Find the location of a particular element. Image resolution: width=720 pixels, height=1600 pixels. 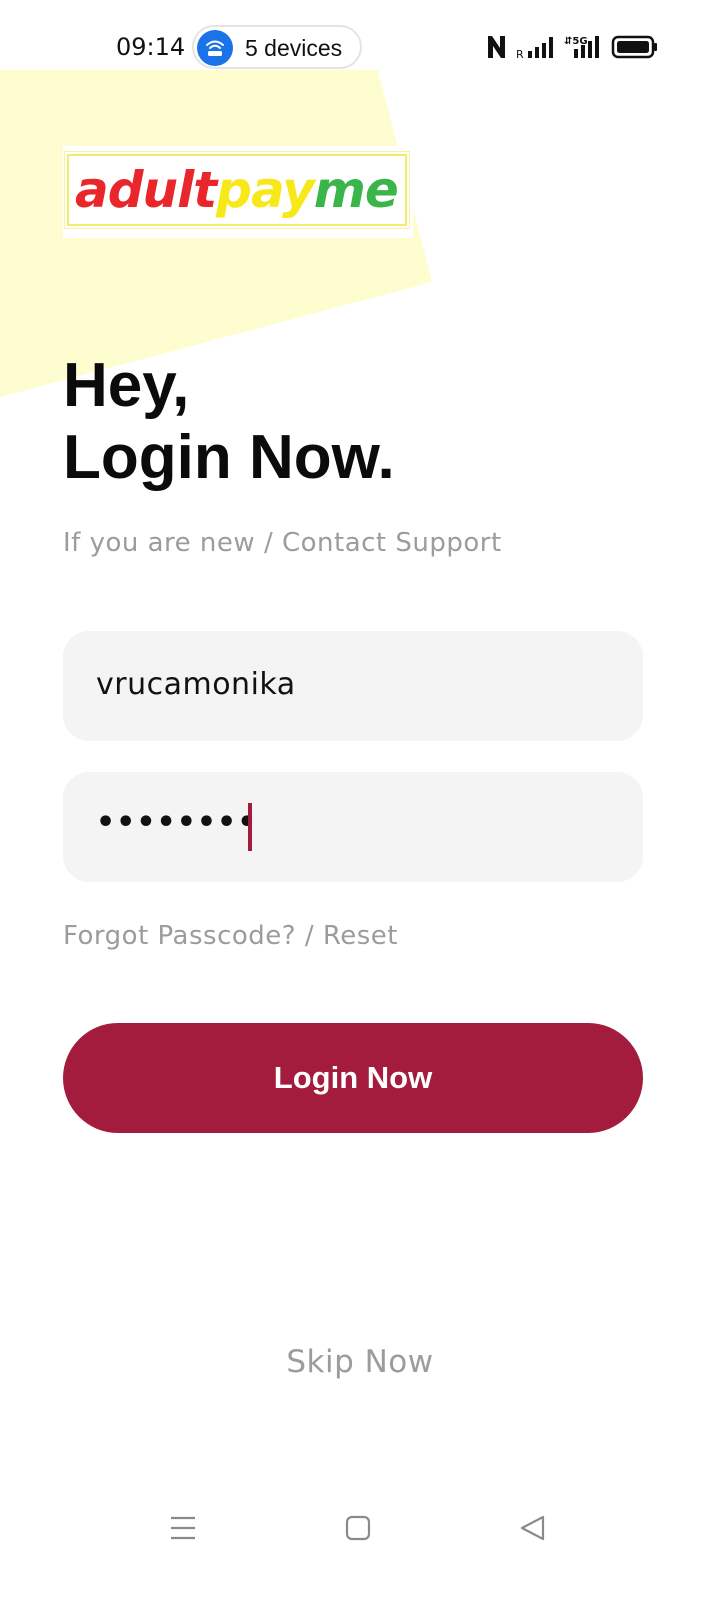

brand-logo: adultpayme is located at coordinates (238, 192).